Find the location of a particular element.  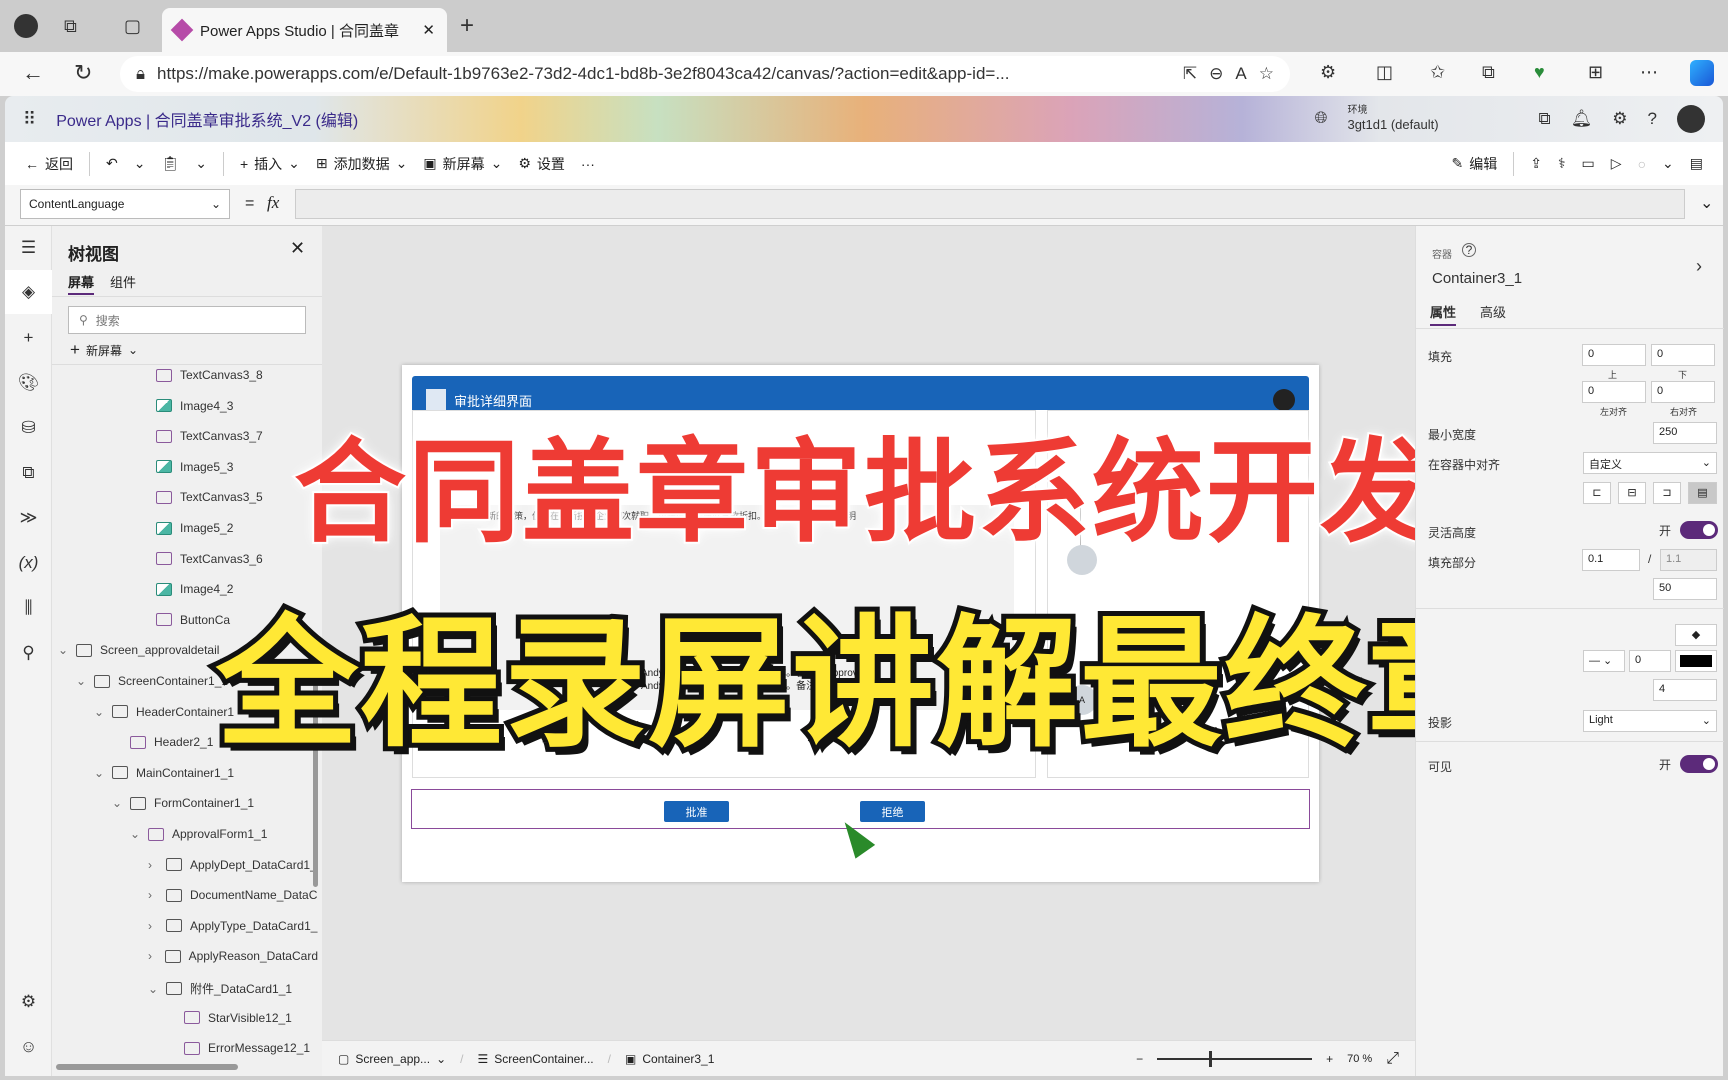

product-name: Power Apps is located at coordinates (98, 121).